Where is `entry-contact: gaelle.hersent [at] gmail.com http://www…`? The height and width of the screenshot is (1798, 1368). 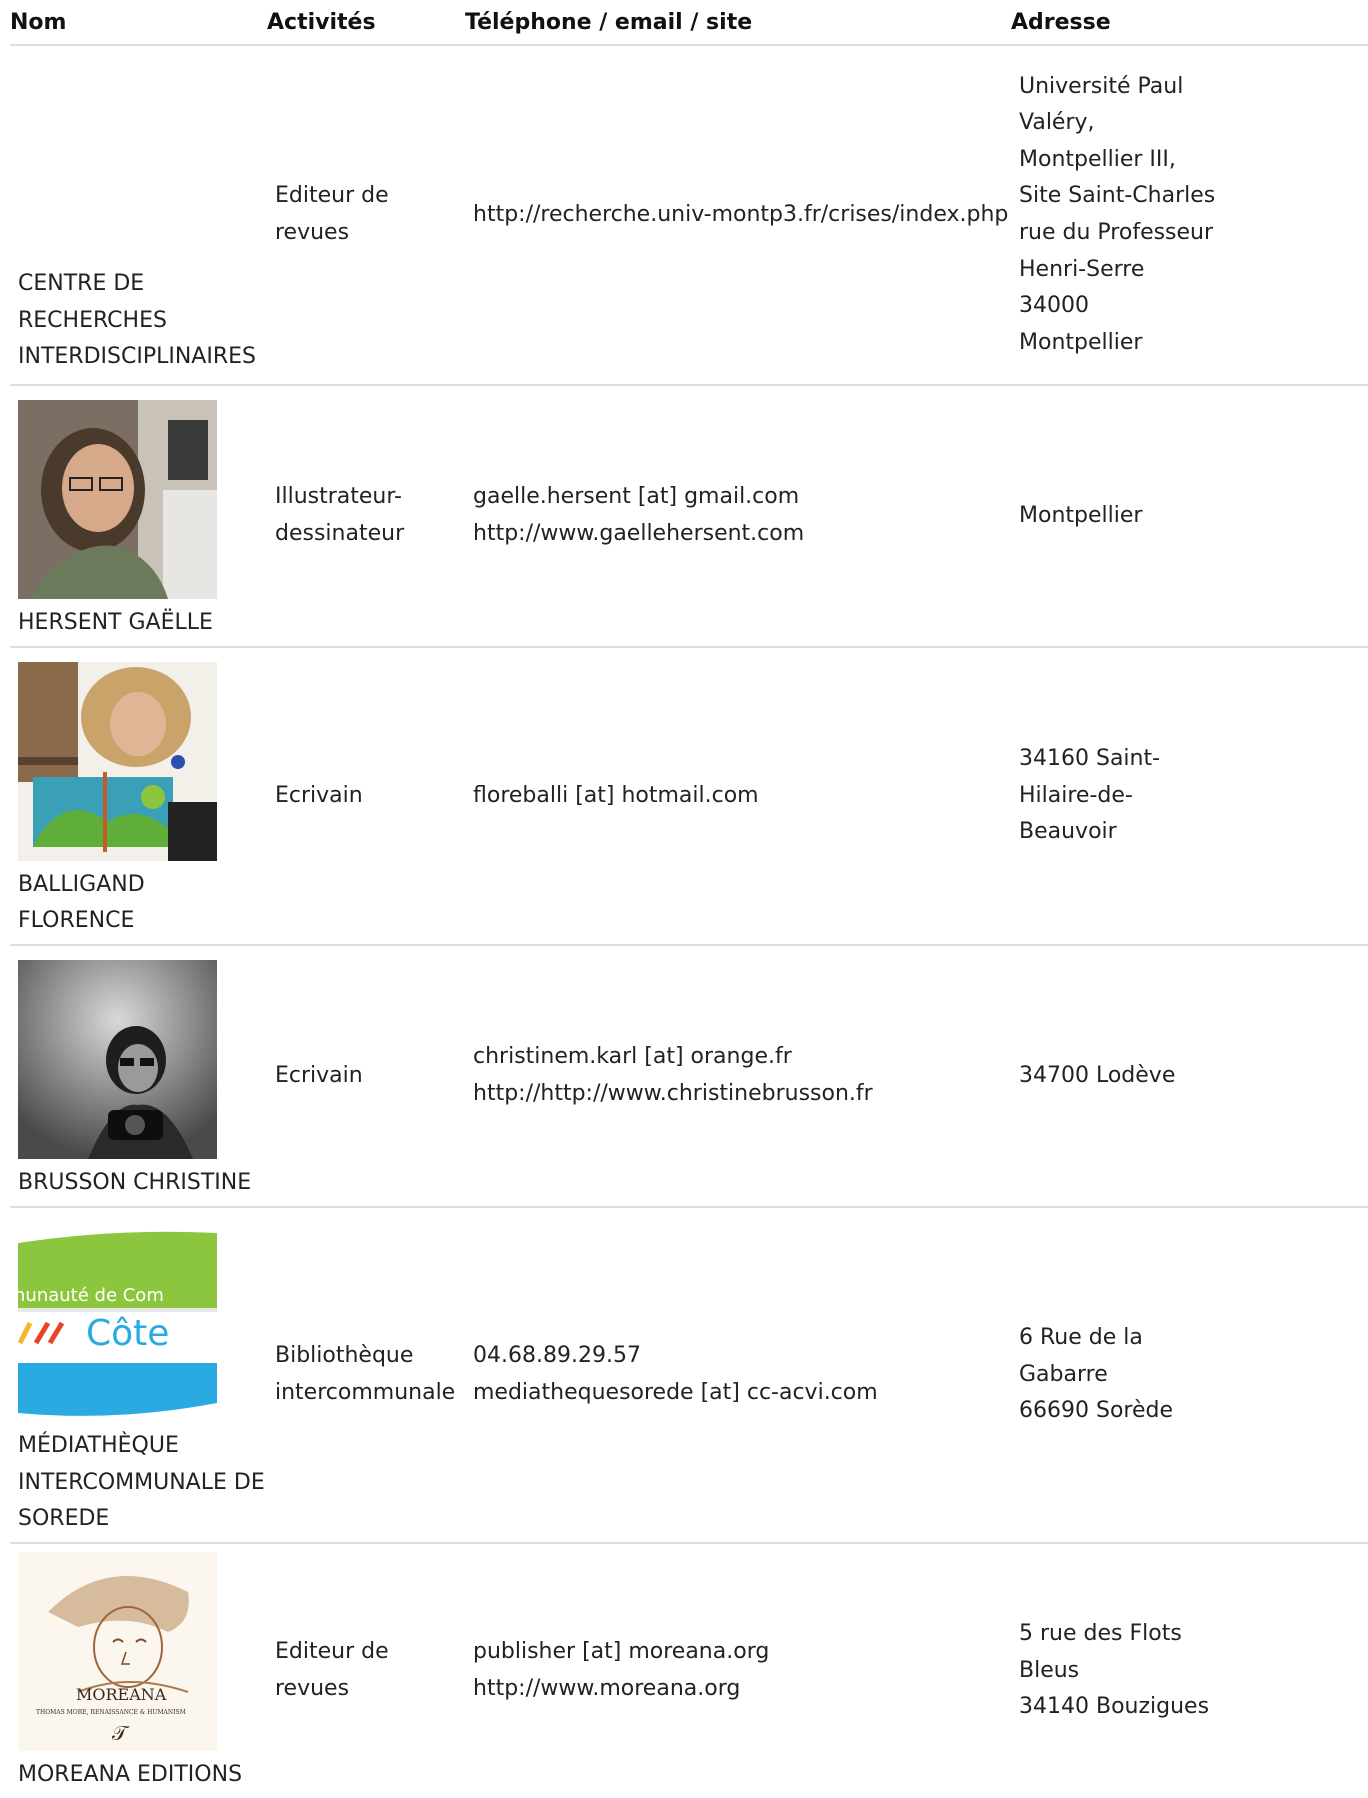
entry-contact: gaelle.hersent [at] gmail.com http://www… is located at coordinates (738, 516).